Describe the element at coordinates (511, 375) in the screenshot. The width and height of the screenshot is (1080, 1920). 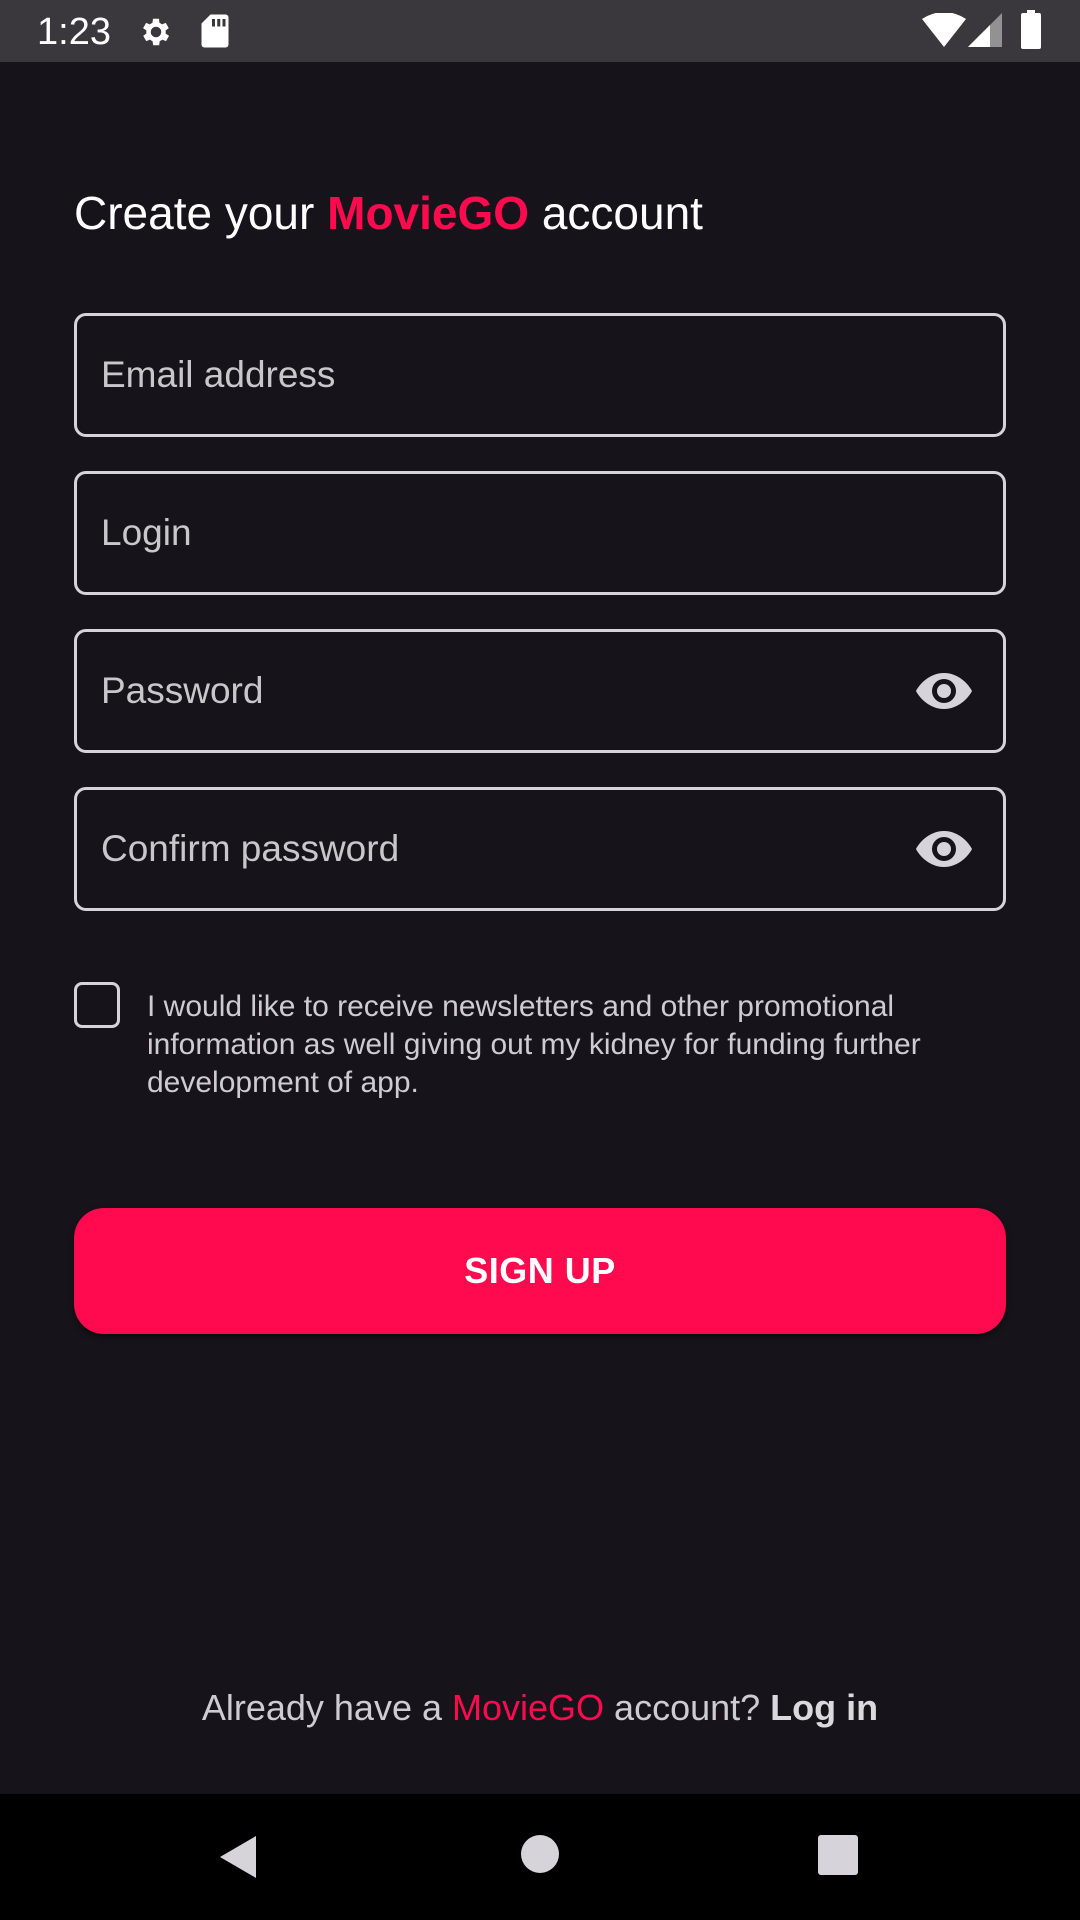
I see `email-input` at that location.